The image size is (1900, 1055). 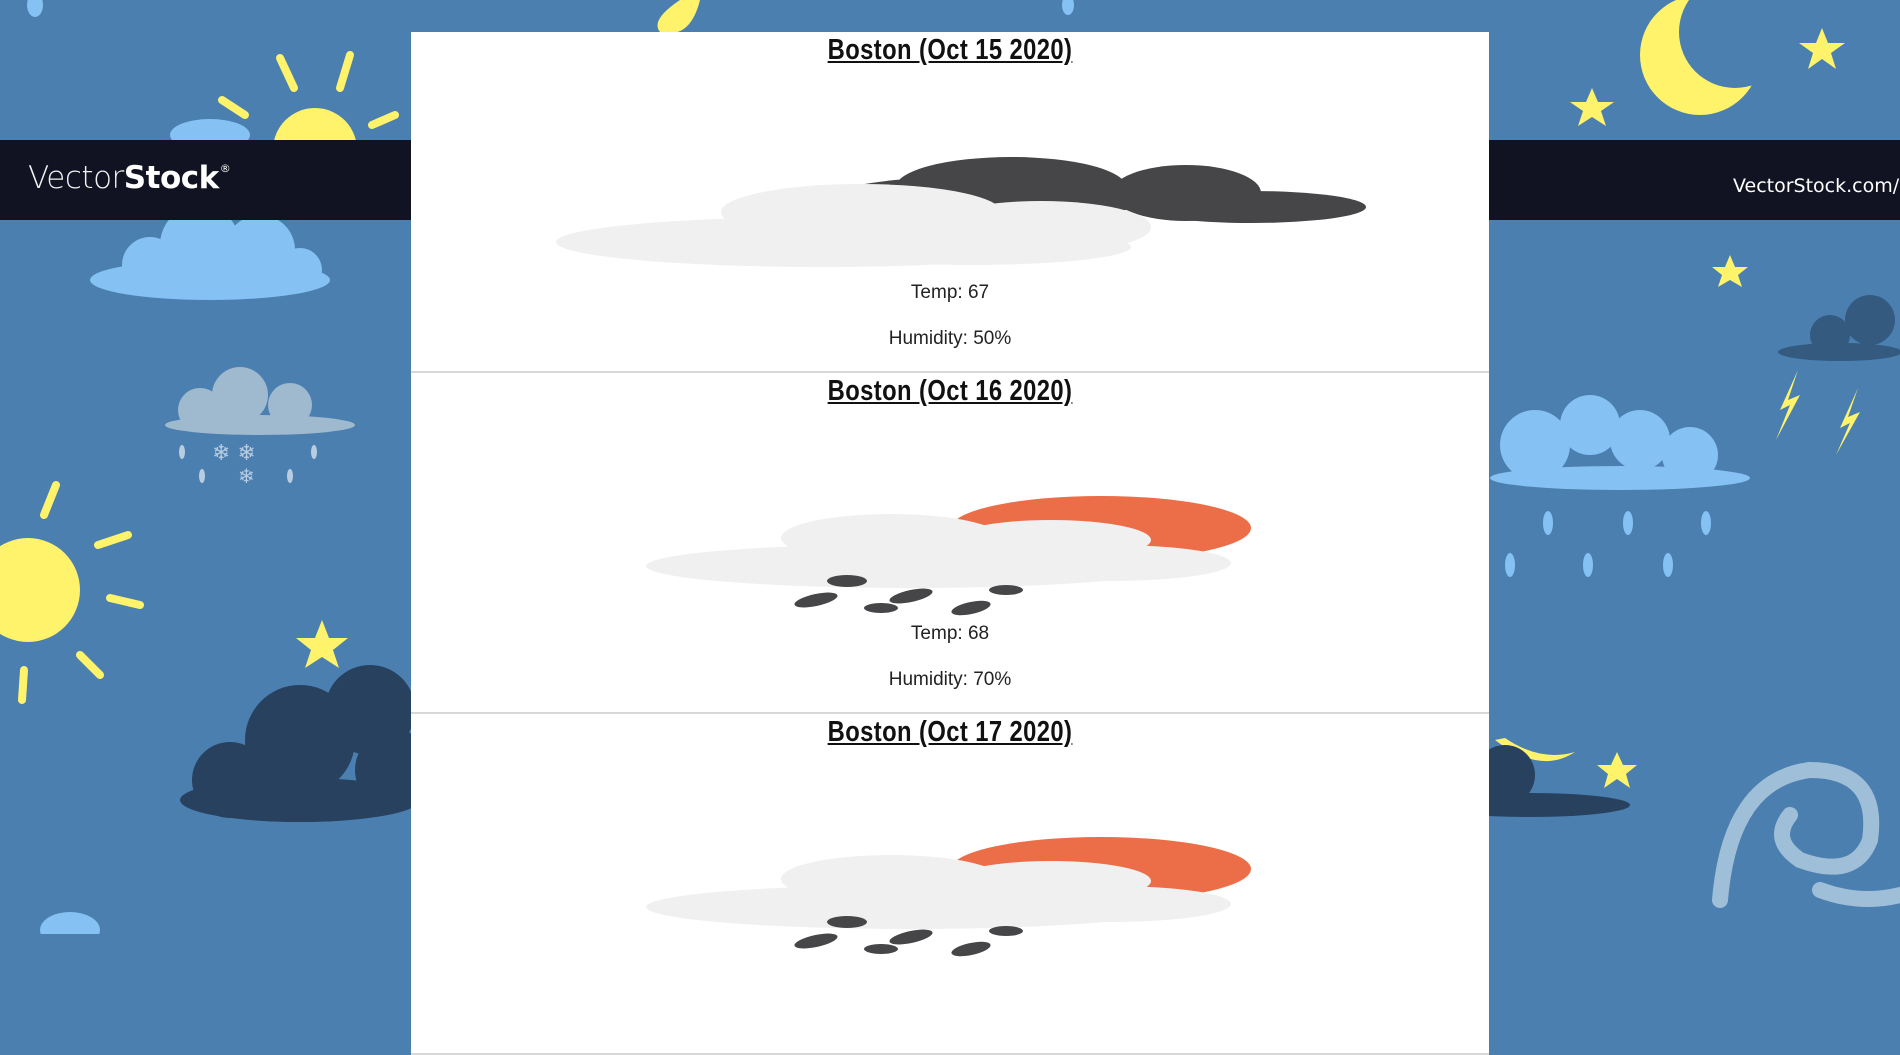 I want to click on dark-cloud-icon, so click(x=307, y=743).